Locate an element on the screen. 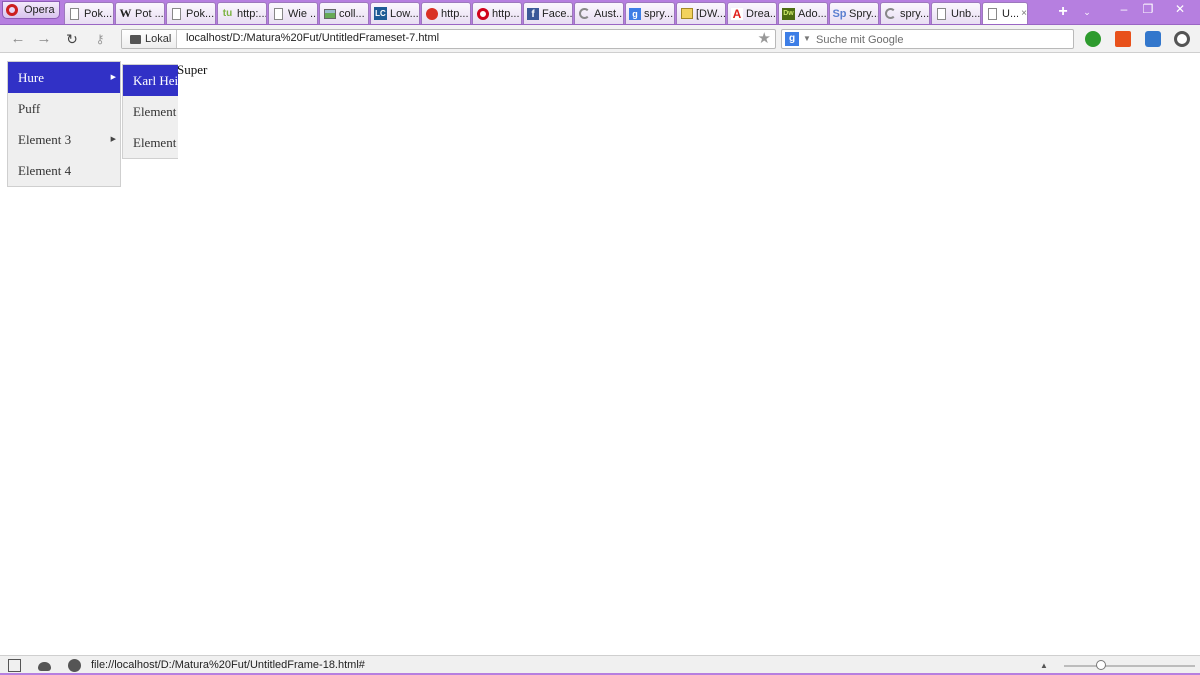 The height and width of the screenshot is (675, 1200). menu-item-puff: Puff is located at coordinates (64, 108).